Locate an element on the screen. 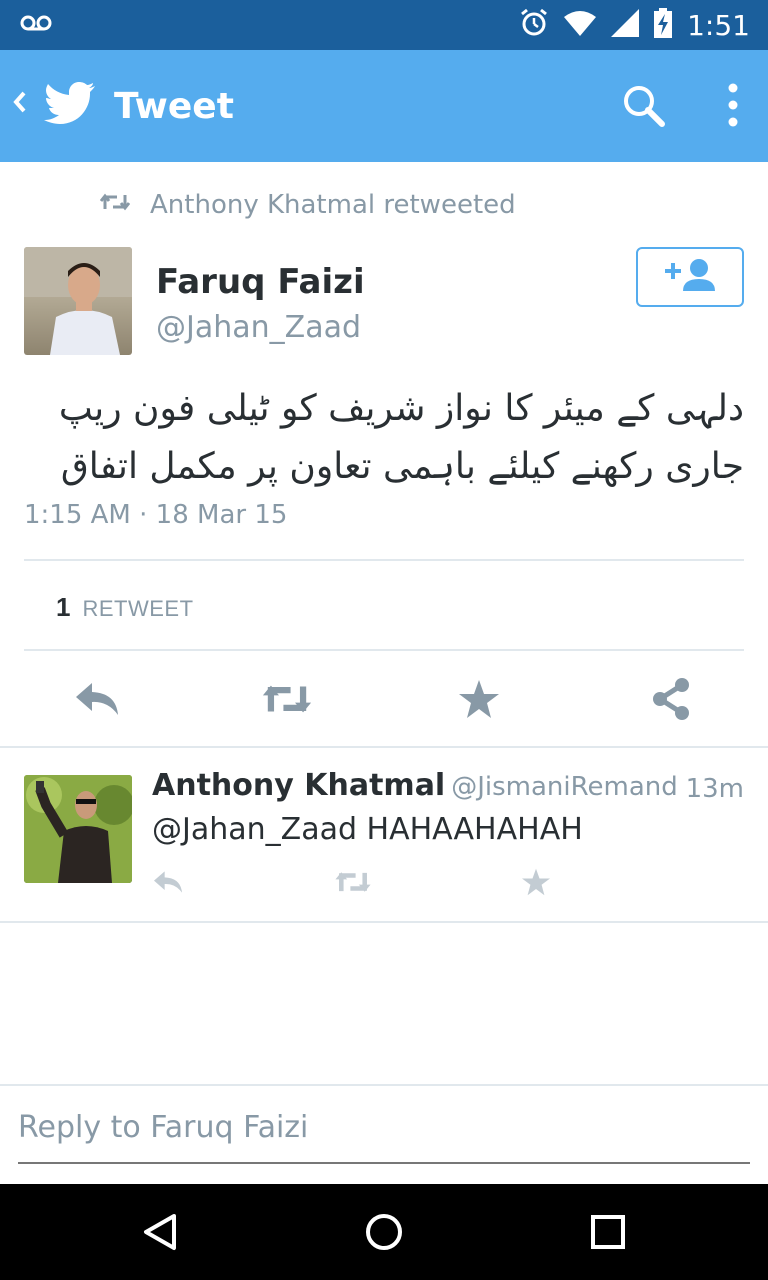 The height and width of the screenshot is (1280, 768). retweet-context: Anthony Khatmal retweeted is located at coordinates (307, 205).